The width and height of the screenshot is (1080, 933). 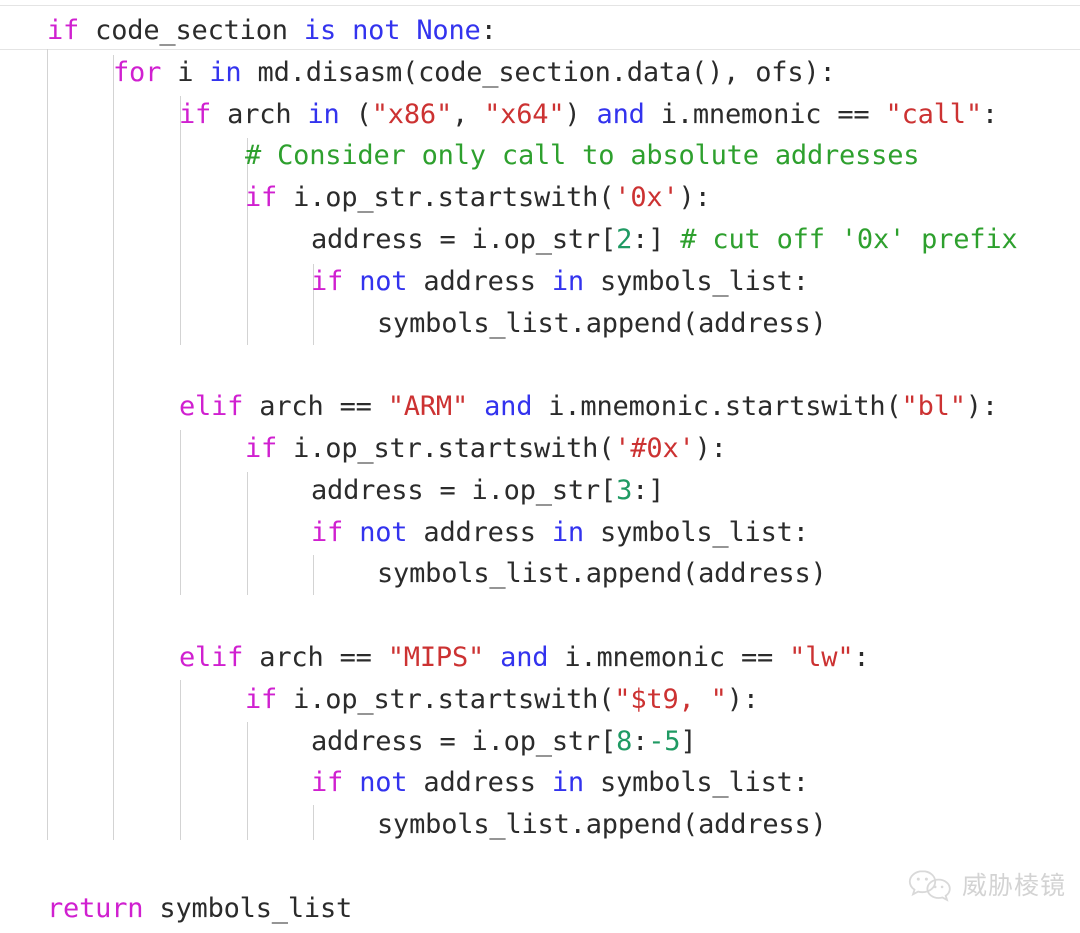 I want to click on token-cmt: # cut off '0x' prefix, so click(x=849, y=239).